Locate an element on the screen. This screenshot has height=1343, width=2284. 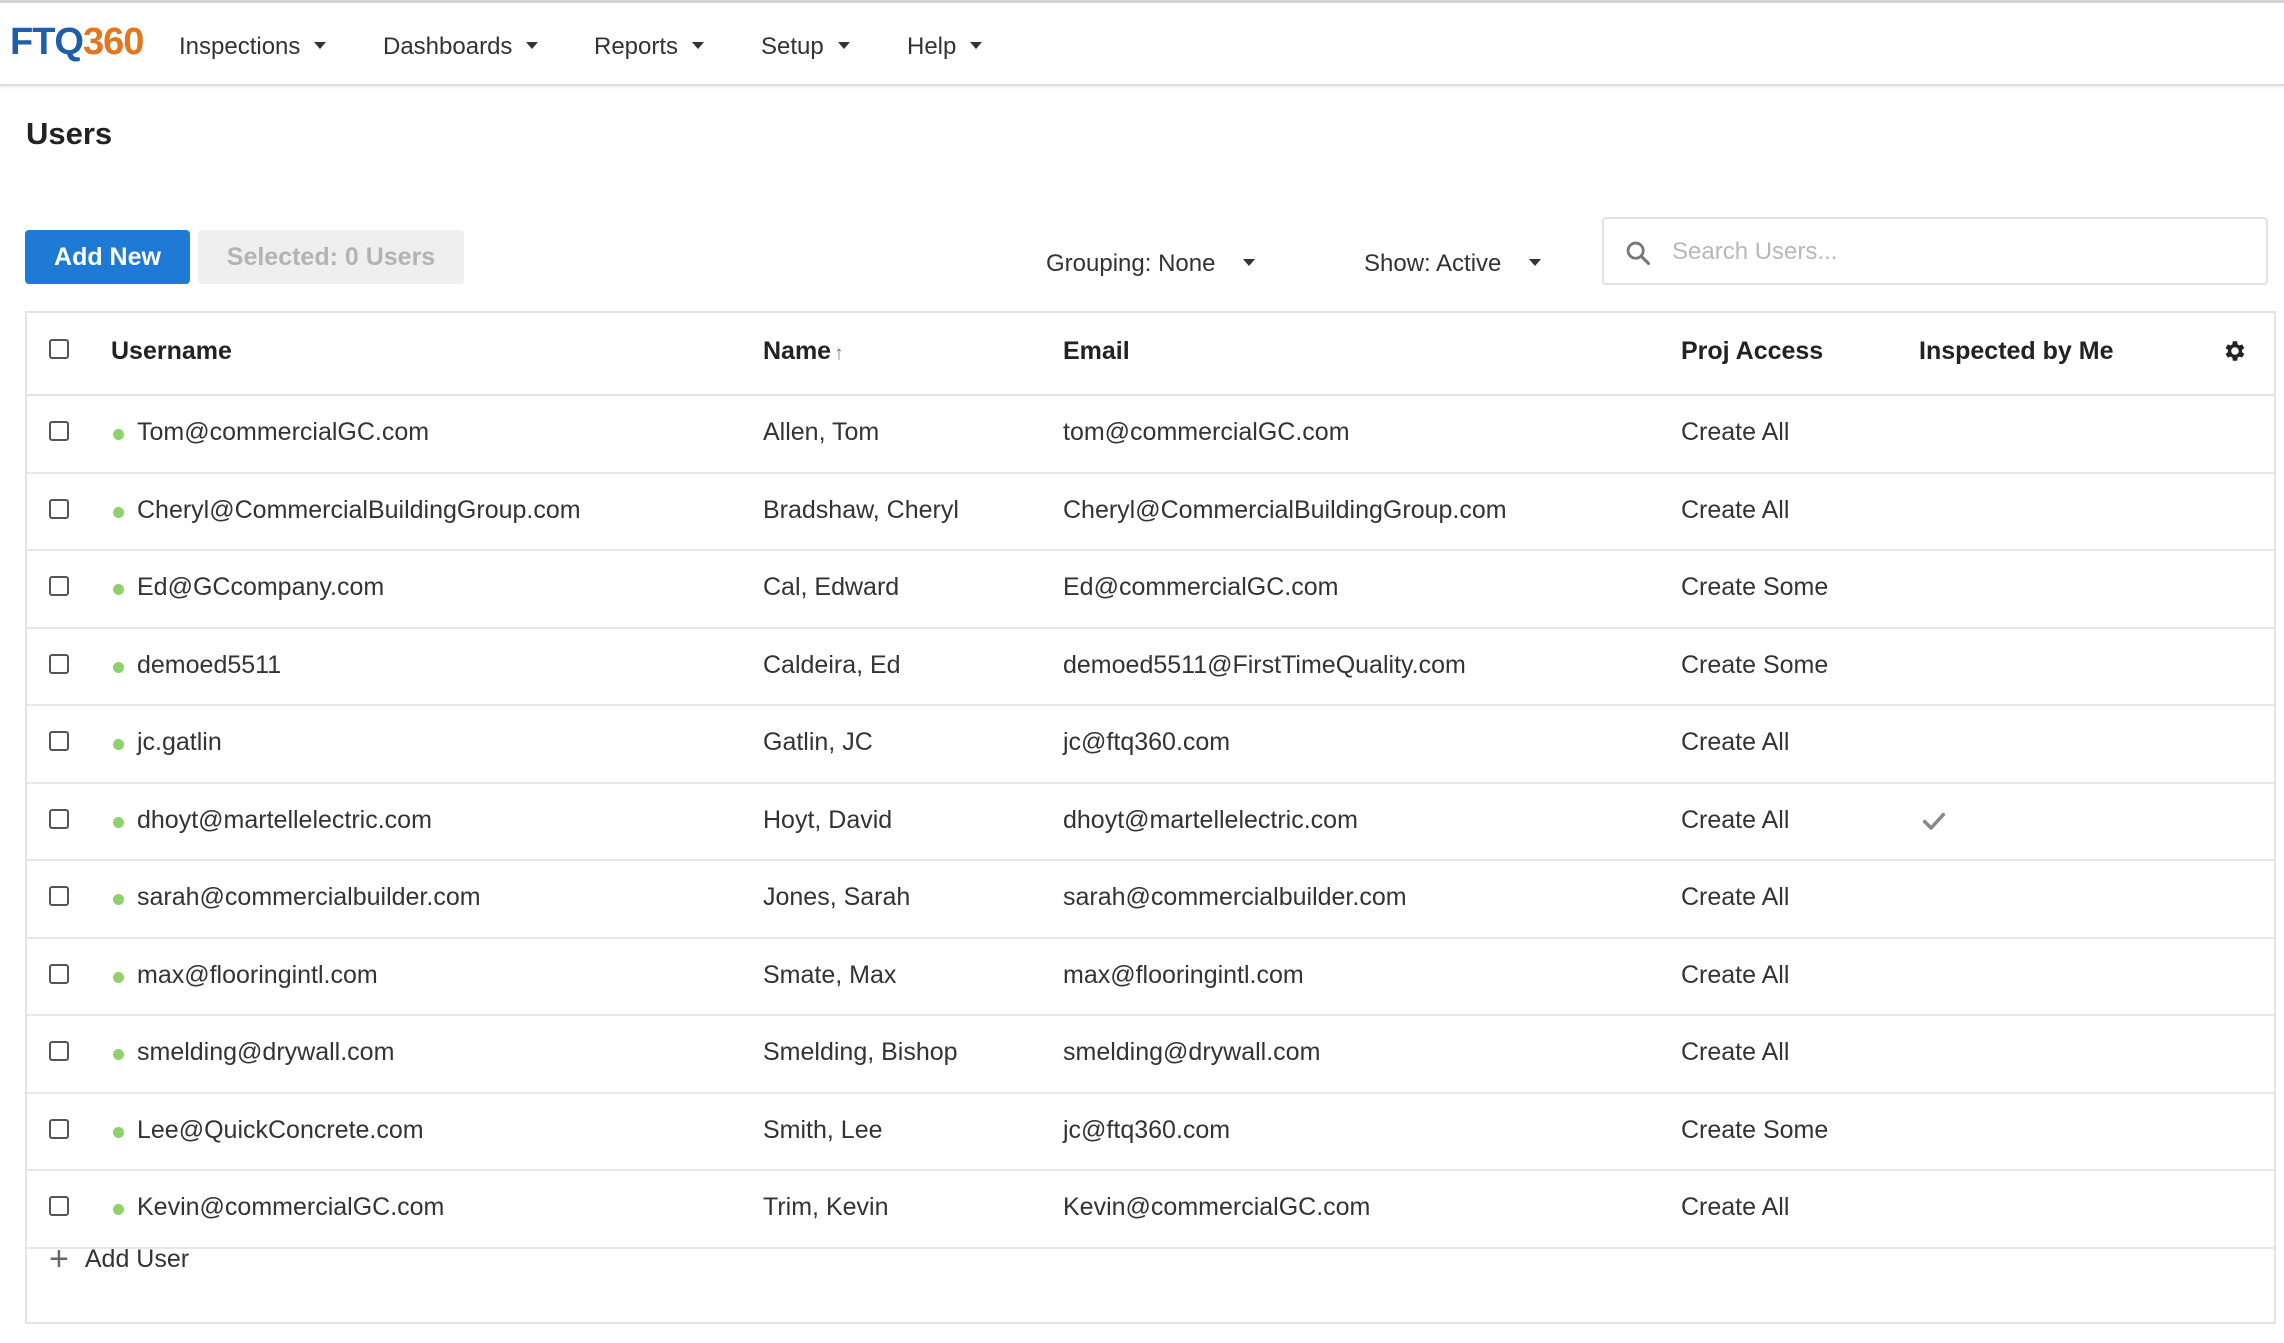
nav-reports: Reports is located at coordinates (649, 47).